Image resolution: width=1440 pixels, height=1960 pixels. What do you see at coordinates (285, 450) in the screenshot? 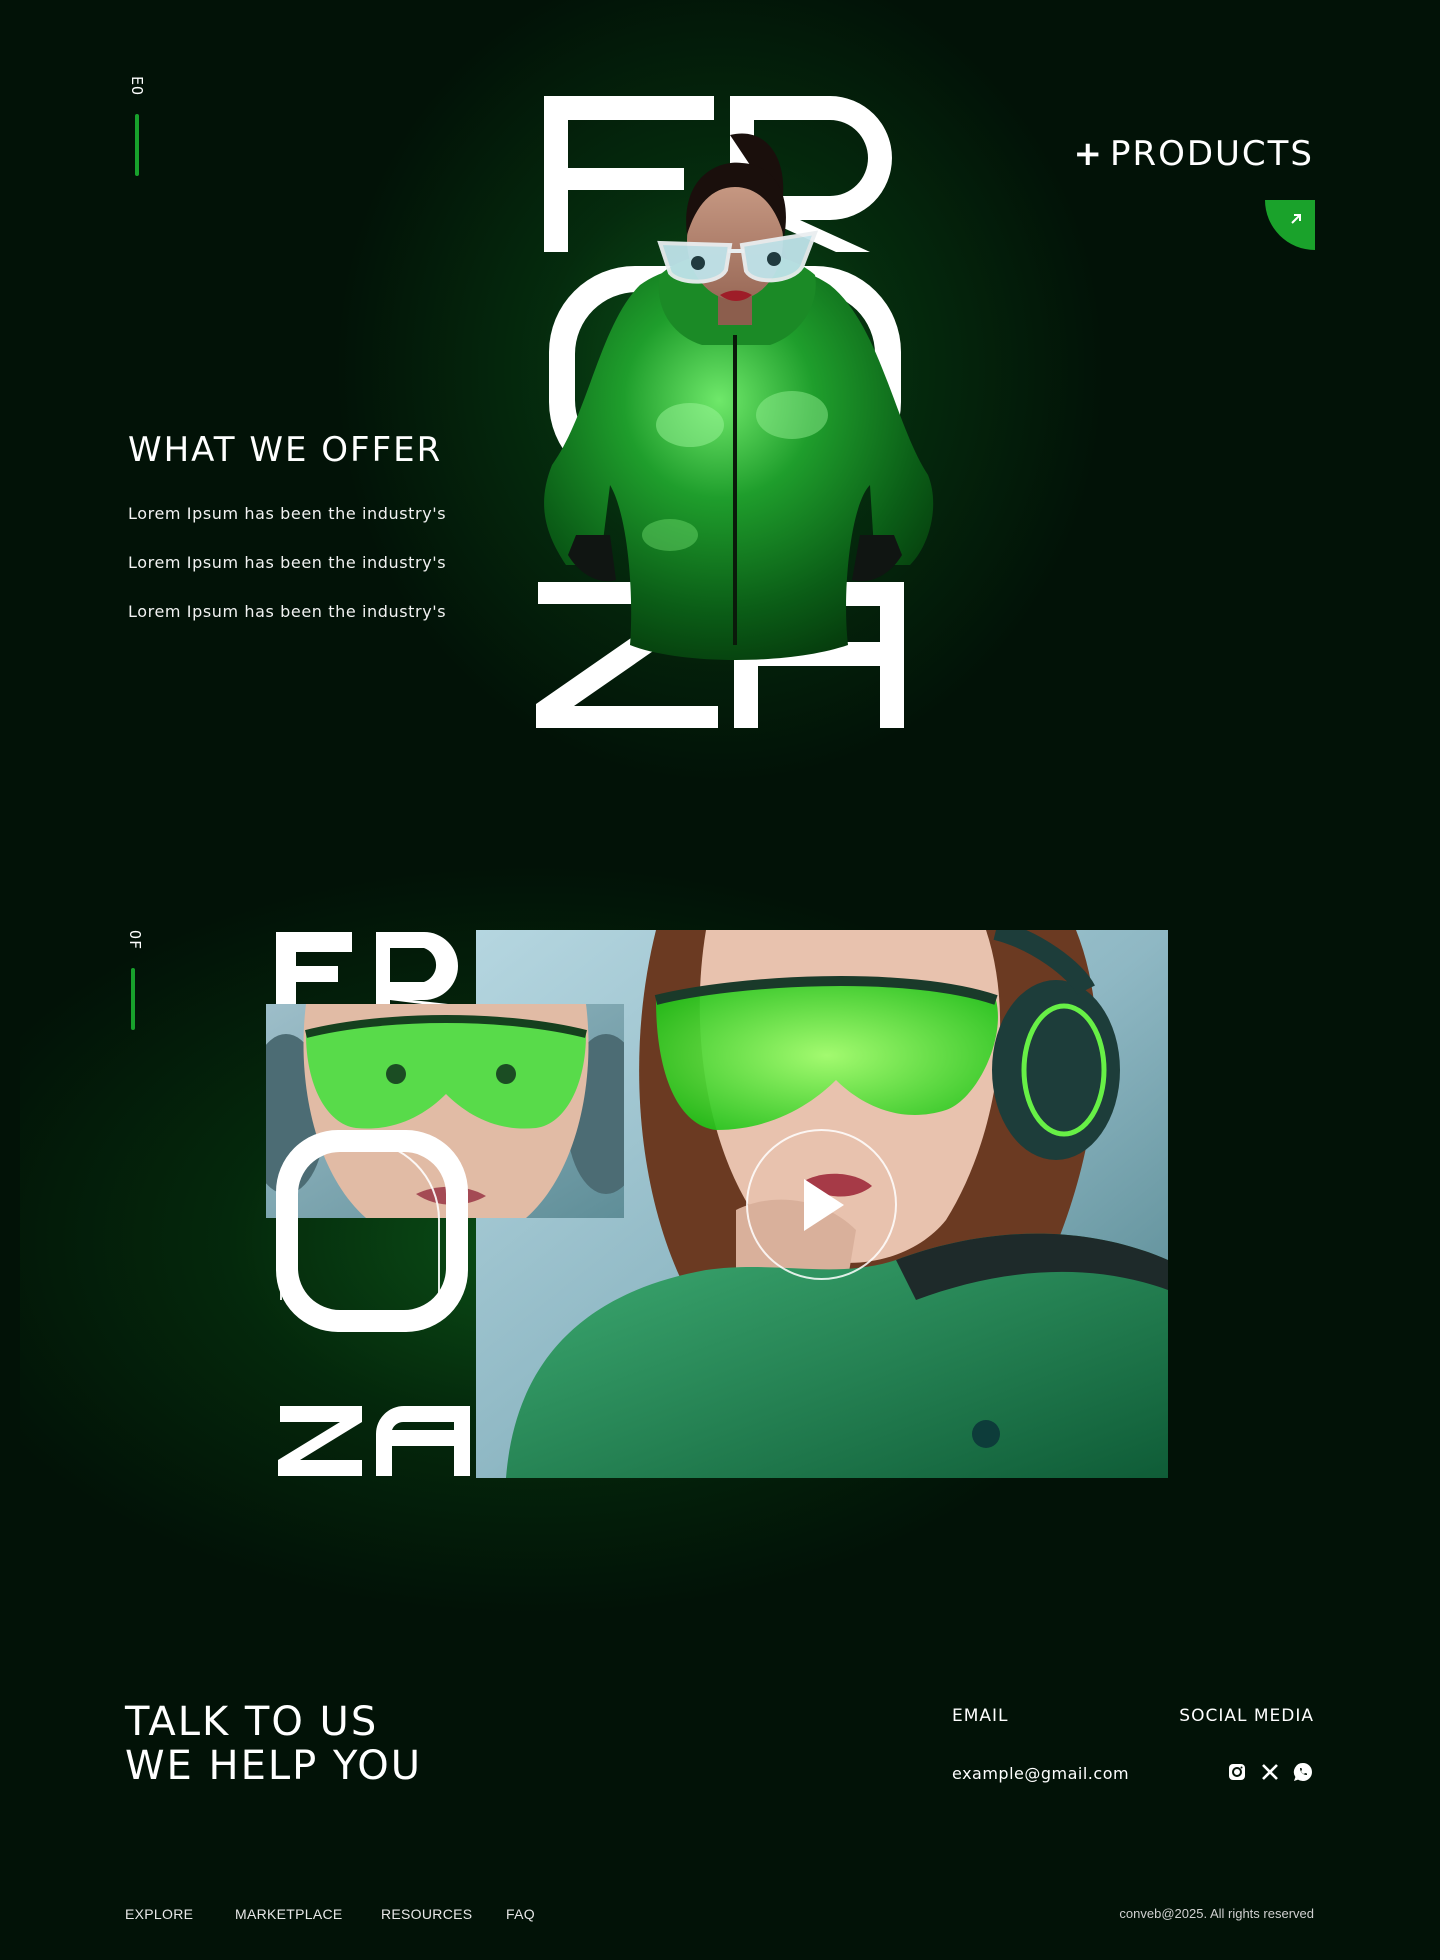
I see `offer-title: WHAT WE OFFER` at bounding box center [285, 450].